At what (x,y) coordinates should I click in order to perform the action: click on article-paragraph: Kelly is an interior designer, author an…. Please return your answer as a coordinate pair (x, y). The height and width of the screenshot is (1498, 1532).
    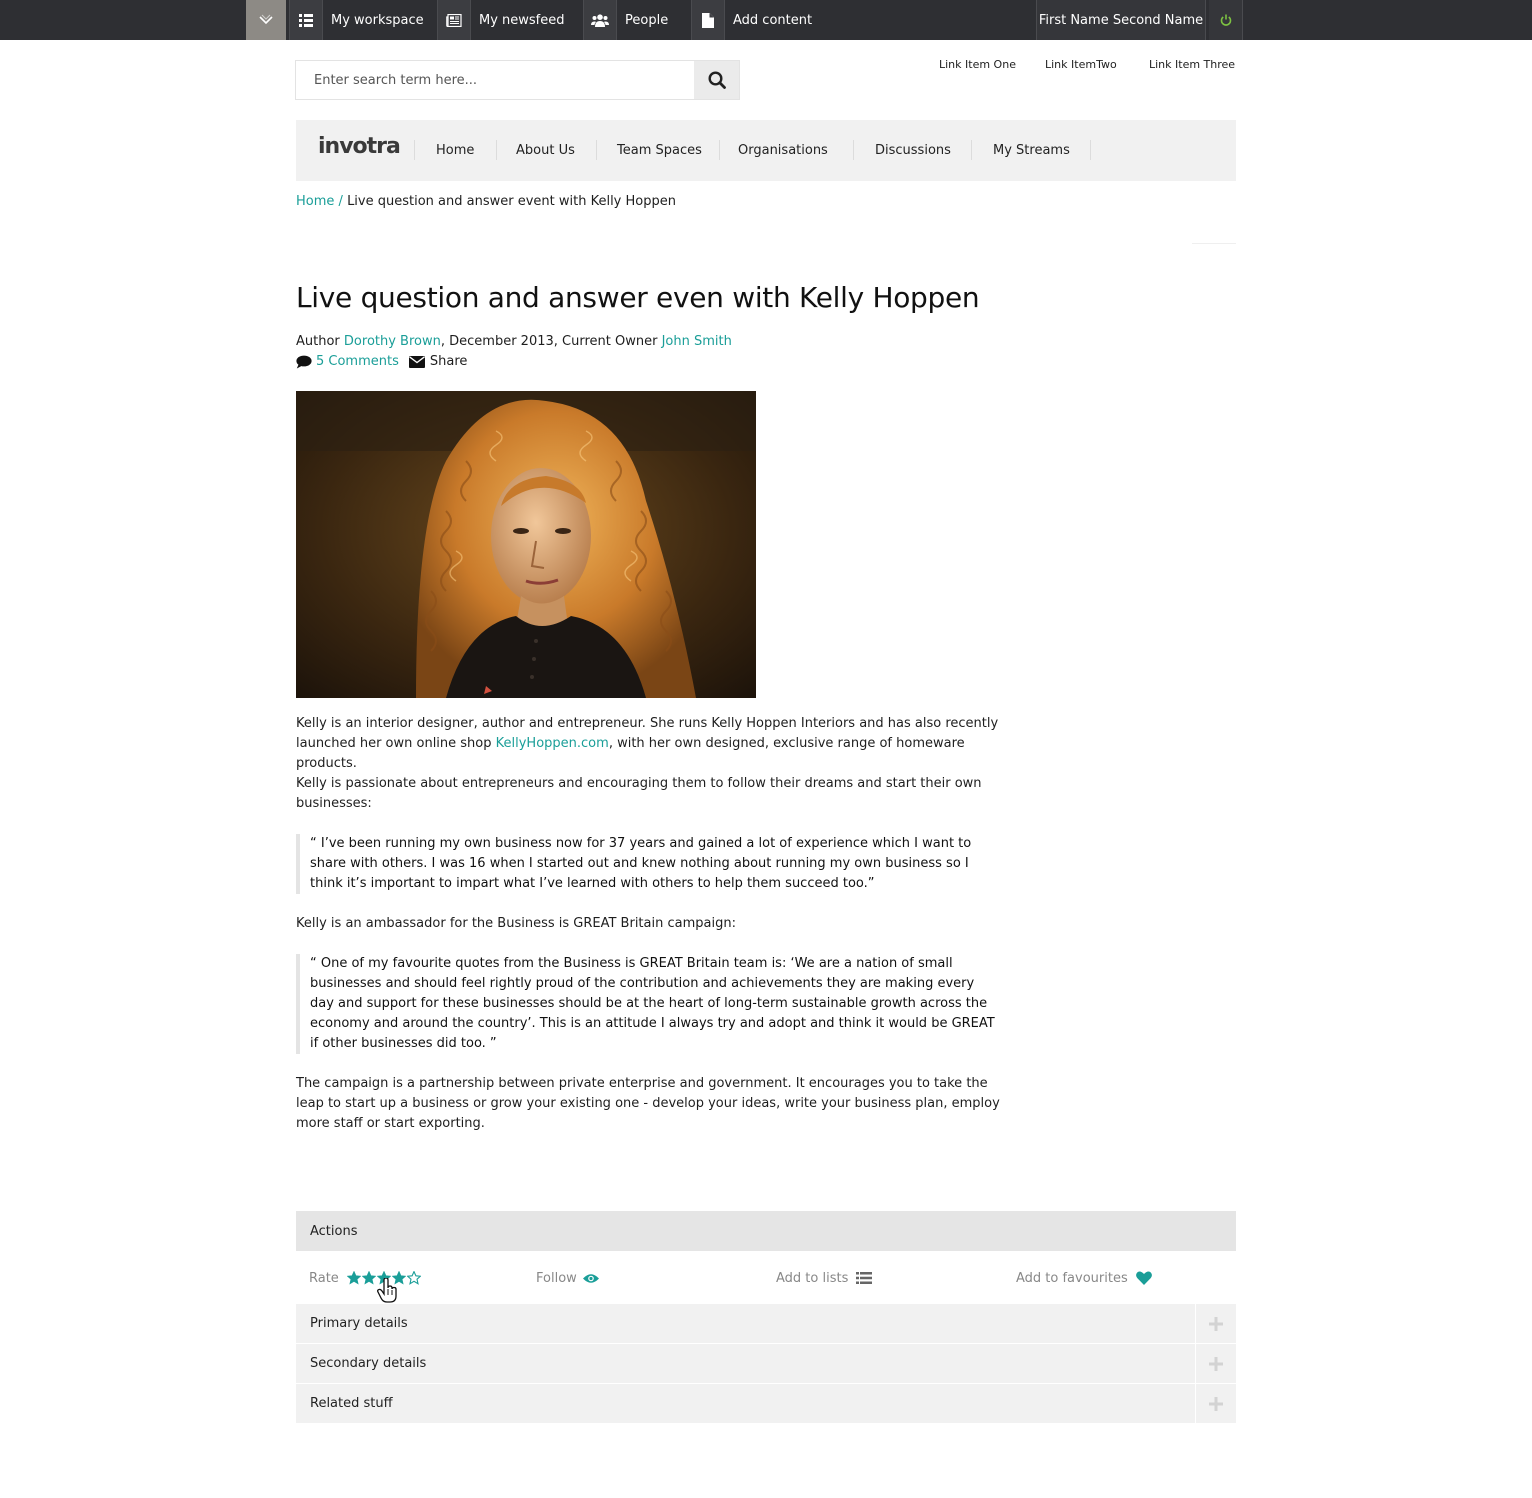
    Looking at the image, I should click on (648, 744).